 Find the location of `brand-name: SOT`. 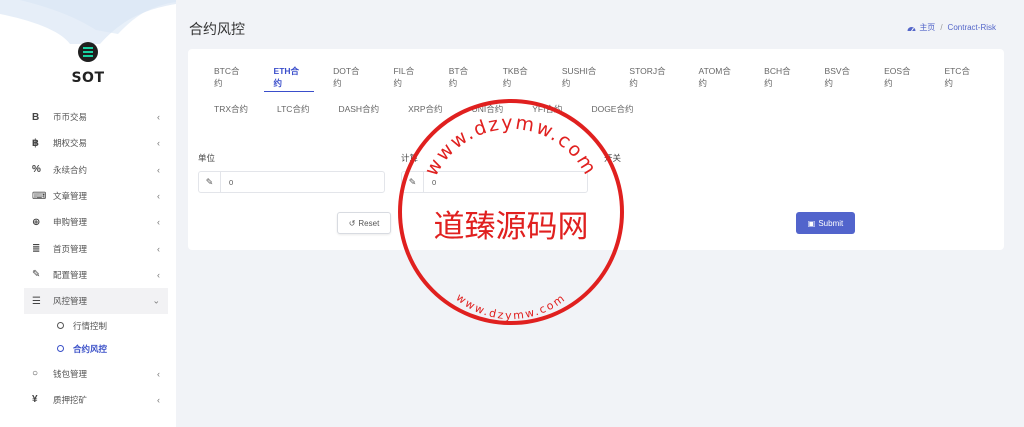

brand-name: SOT is located at coordinates (88, 78).